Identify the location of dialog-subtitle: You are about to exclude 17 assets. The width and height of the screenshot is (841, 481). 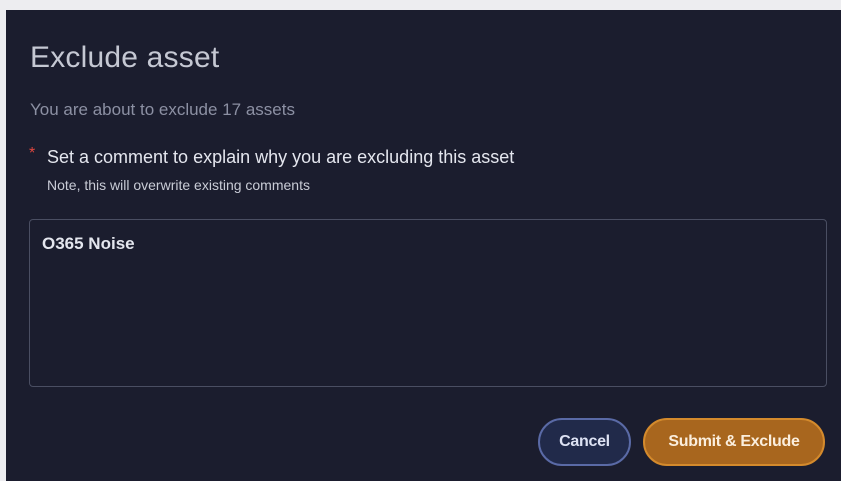
(162, 109).